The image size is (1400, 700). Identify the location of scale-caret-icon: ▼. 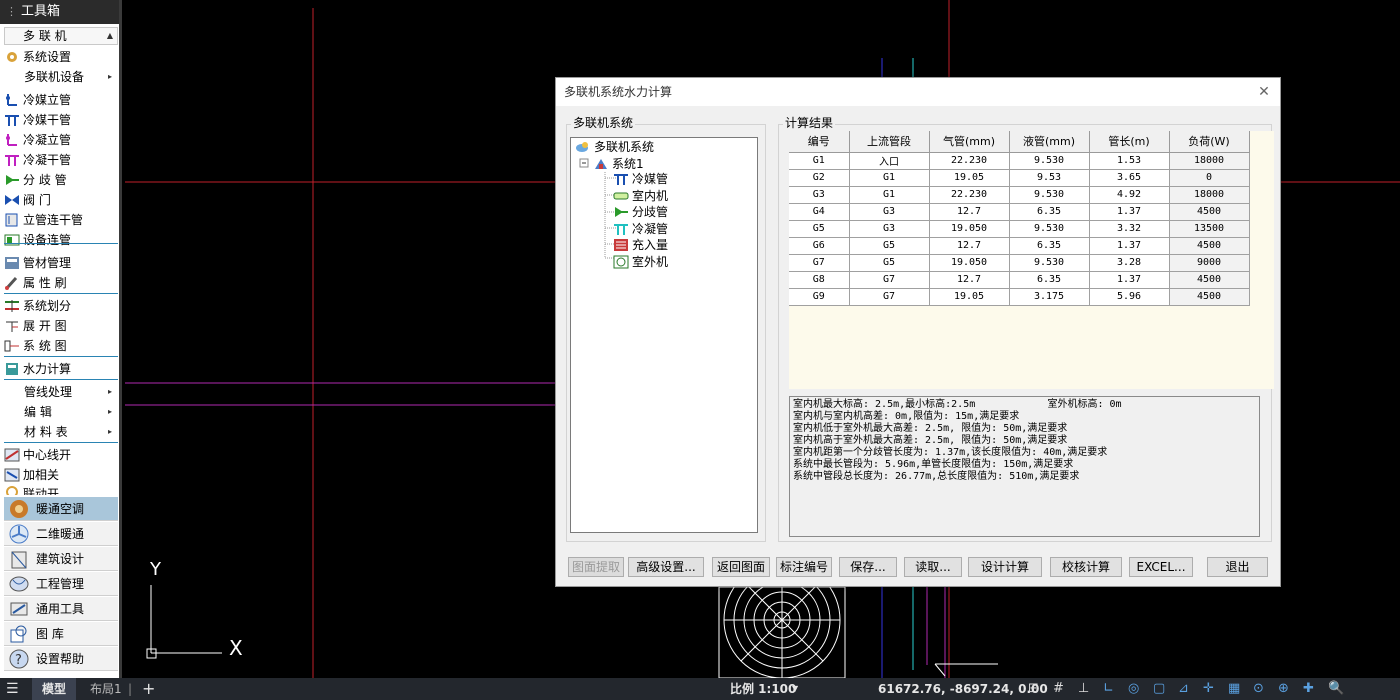
(795, 689).